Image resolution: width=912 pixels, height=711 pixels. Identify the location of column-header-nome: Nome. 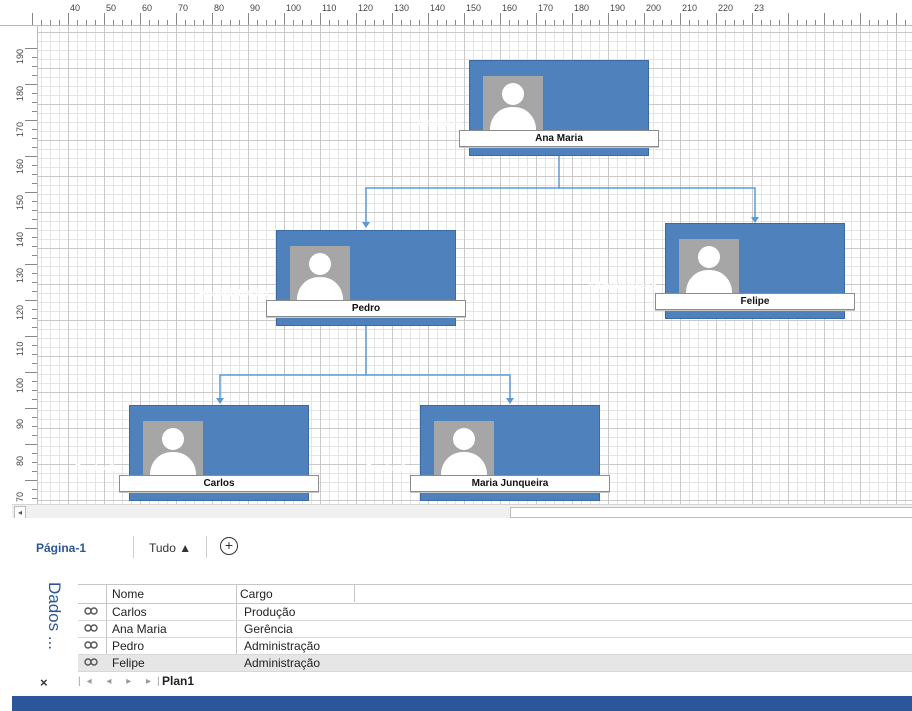
(128, 594).